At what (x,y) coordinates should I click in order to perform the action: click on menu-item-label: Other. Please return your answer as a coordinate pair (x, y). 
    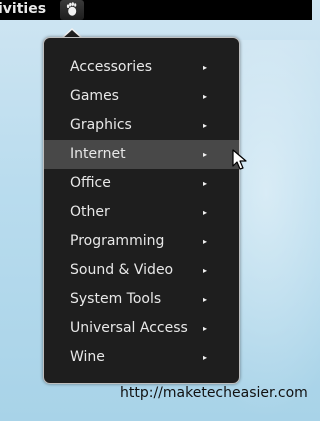
    Looking at the image, I should click on (90, 212).